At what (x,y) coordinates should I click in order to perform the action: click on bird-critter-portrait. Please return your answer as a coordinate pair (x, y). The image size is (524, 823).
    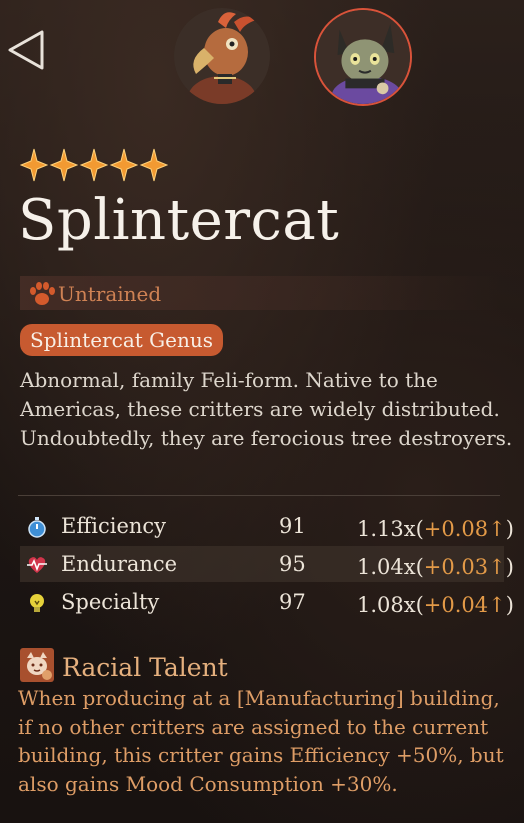
    Looking at the image, I should click on (222, 56).